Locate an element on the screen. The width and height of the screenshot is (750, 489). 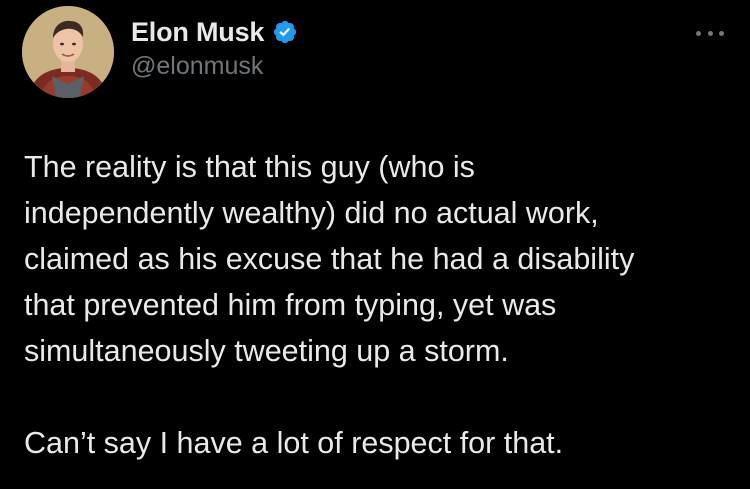
avatar-image is located at coordinates (68, 52).